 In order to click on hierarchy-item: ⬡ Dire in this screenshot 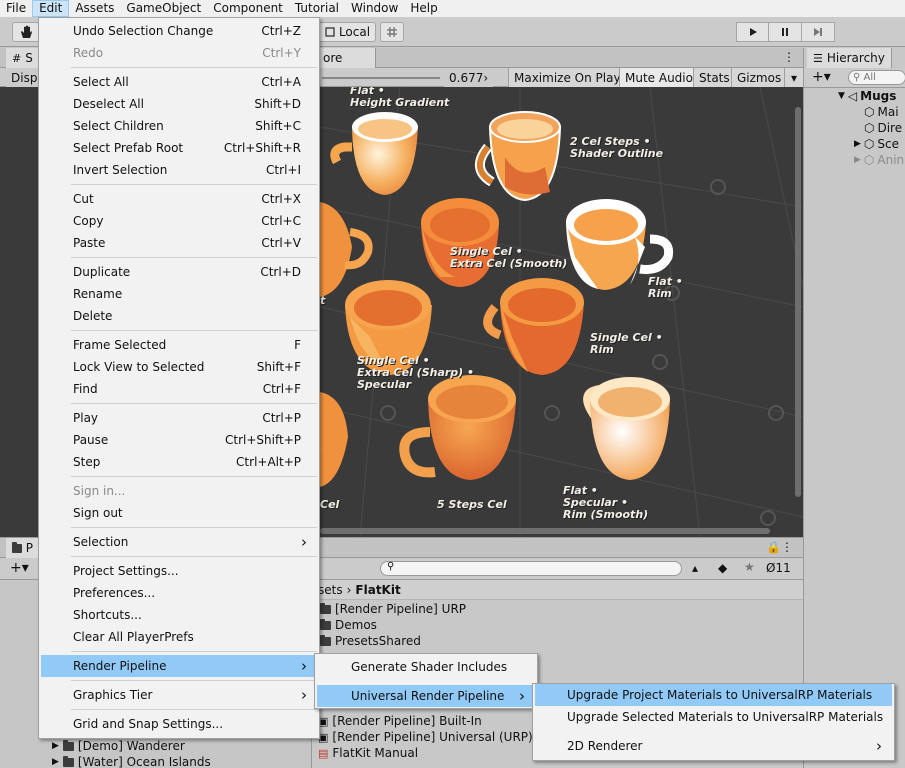, I will do `click(883, 128)`.